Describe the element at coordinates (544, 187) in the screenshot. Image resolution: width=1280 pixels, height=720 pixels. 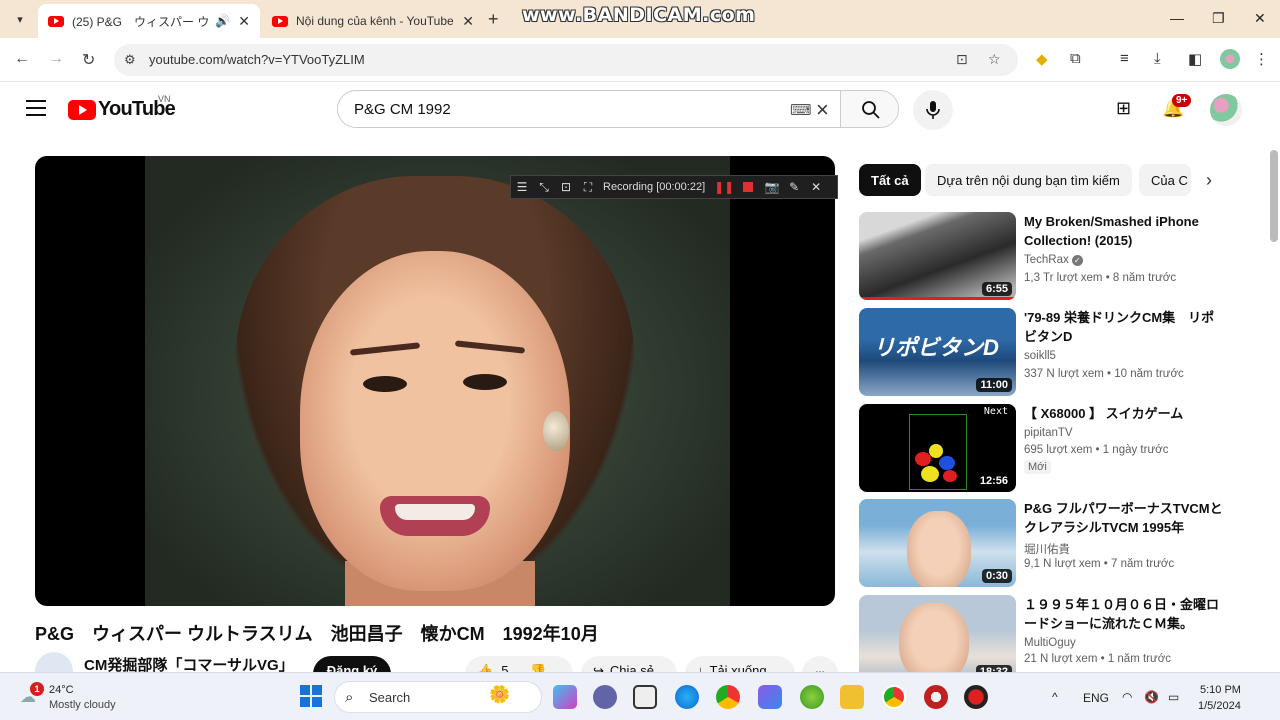
I see `recorder-shrink-icon: ⤡` at that location.